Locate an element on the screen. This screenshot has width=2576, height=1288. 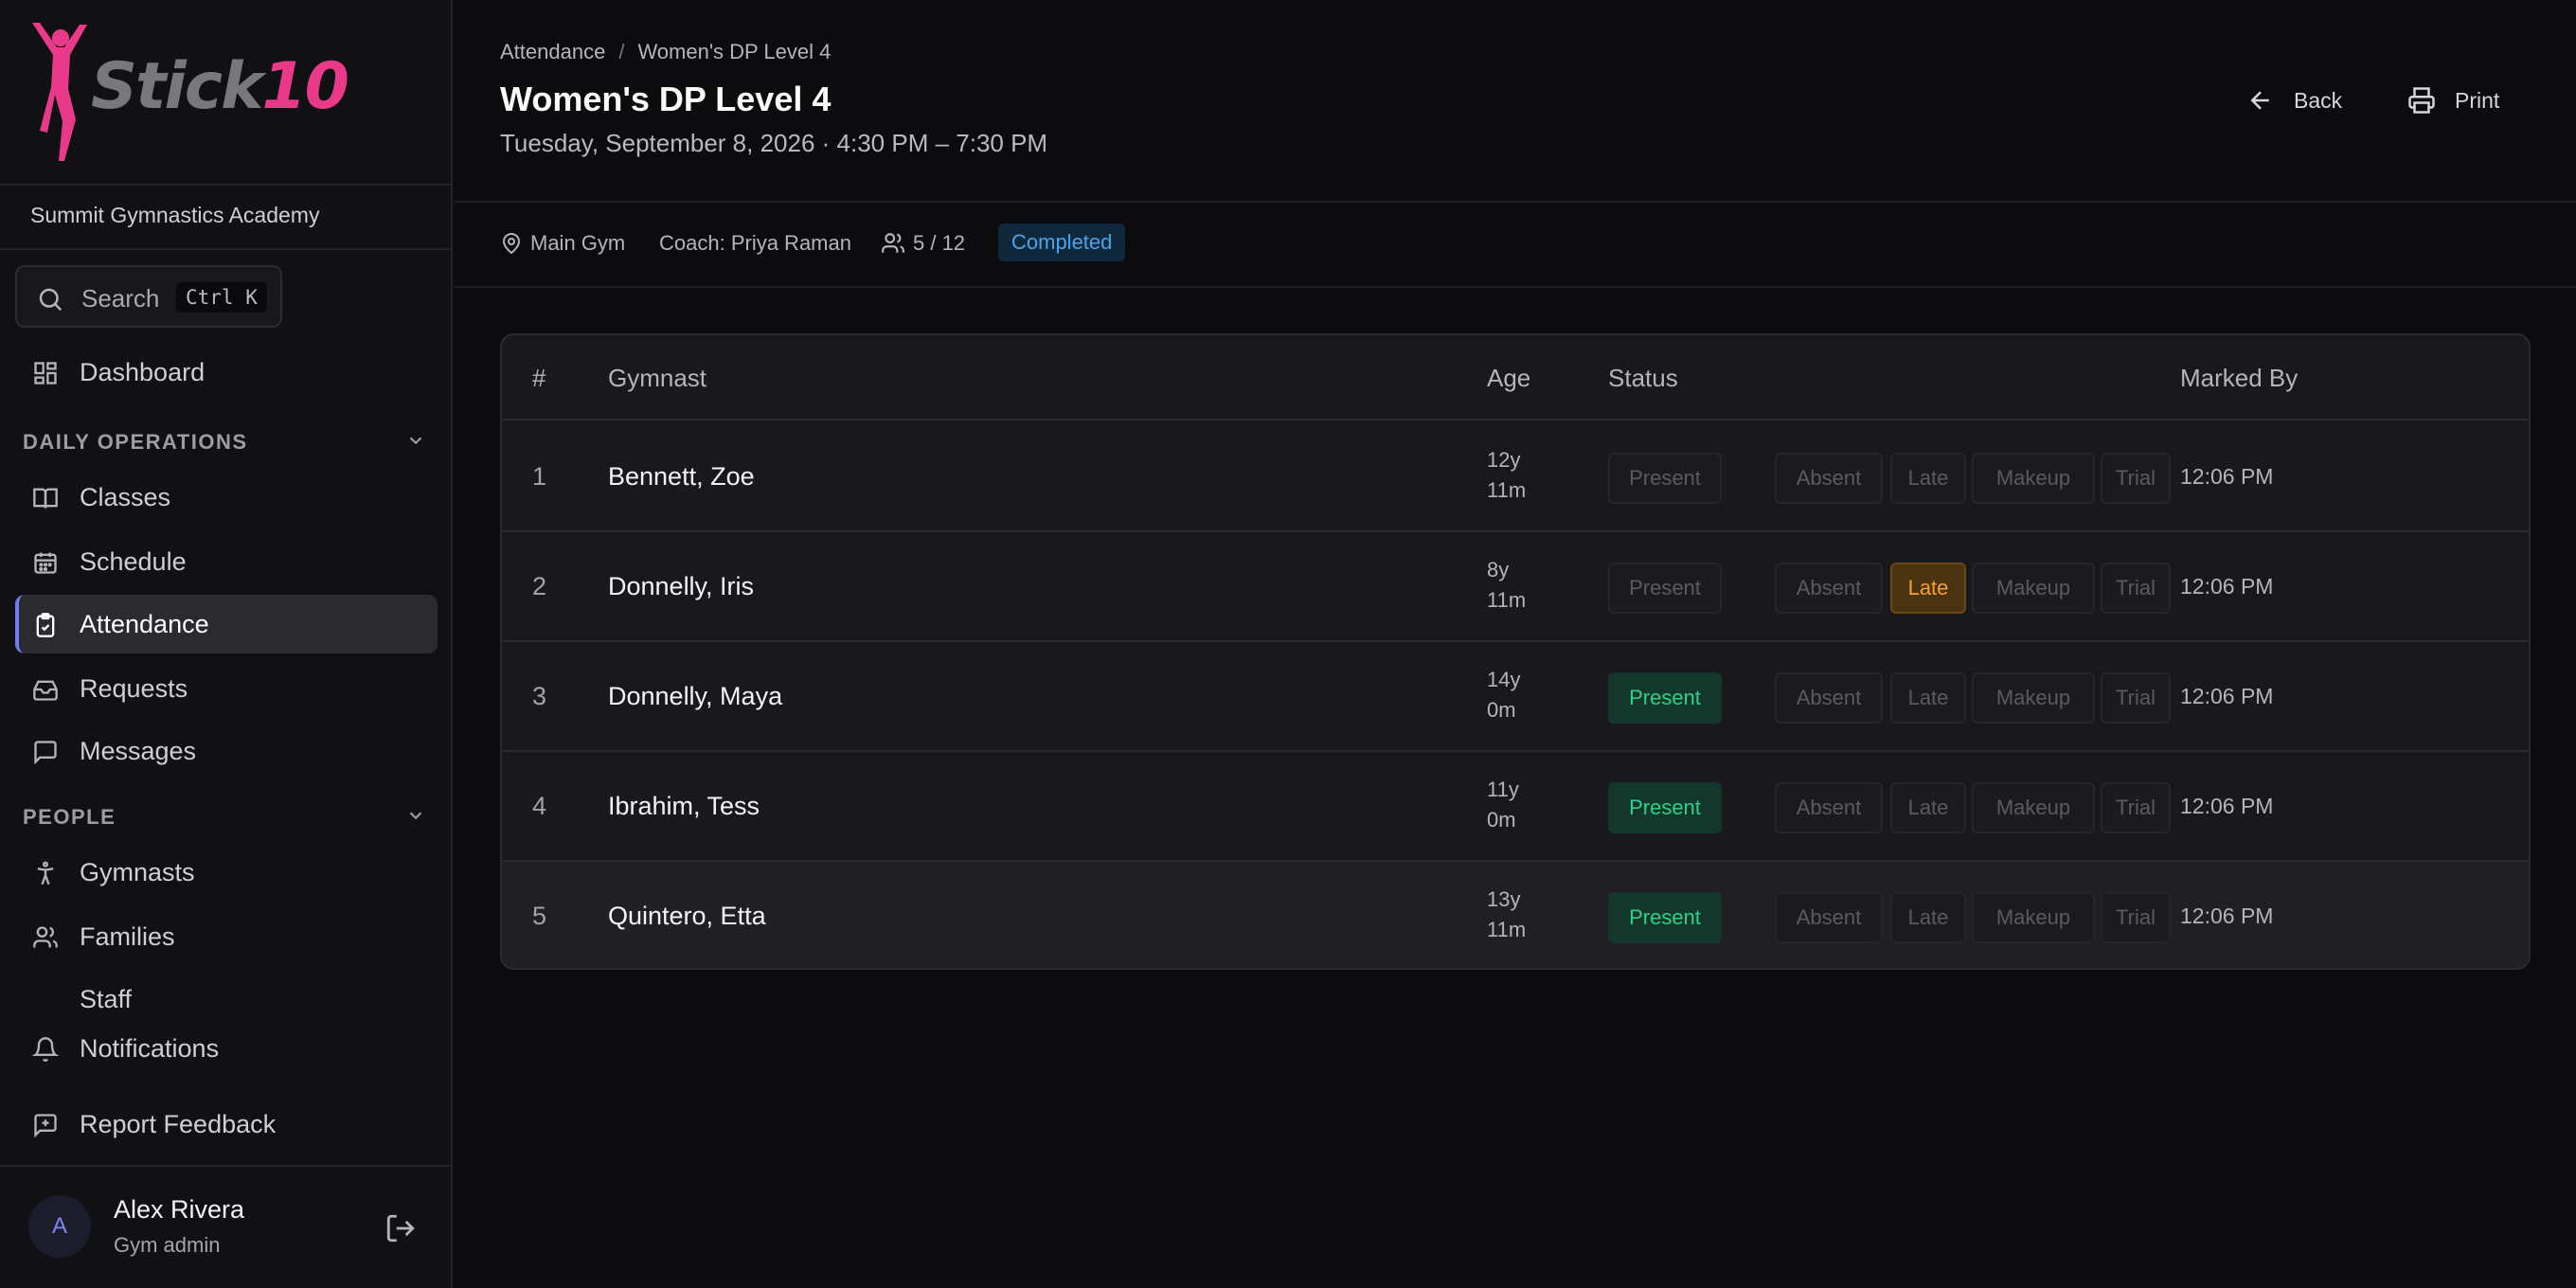
sidebar-item-attendance: Attendance is located at coordinates (226, 624).